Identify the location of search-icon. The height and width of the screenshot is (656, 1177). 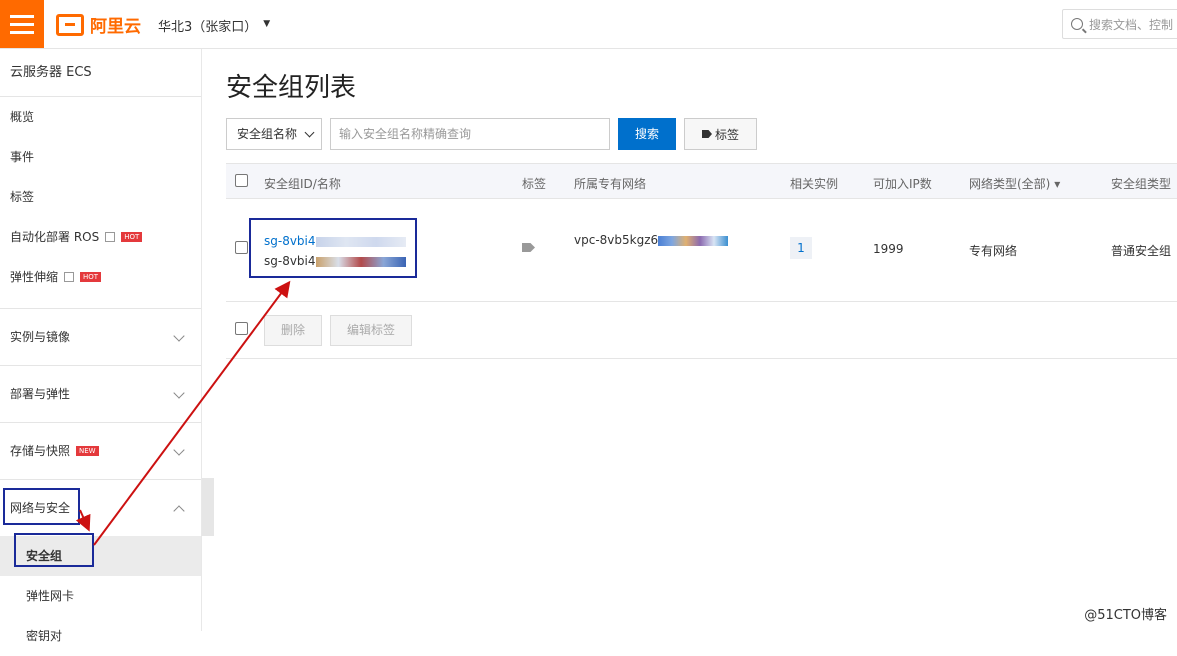
(1077, 24).